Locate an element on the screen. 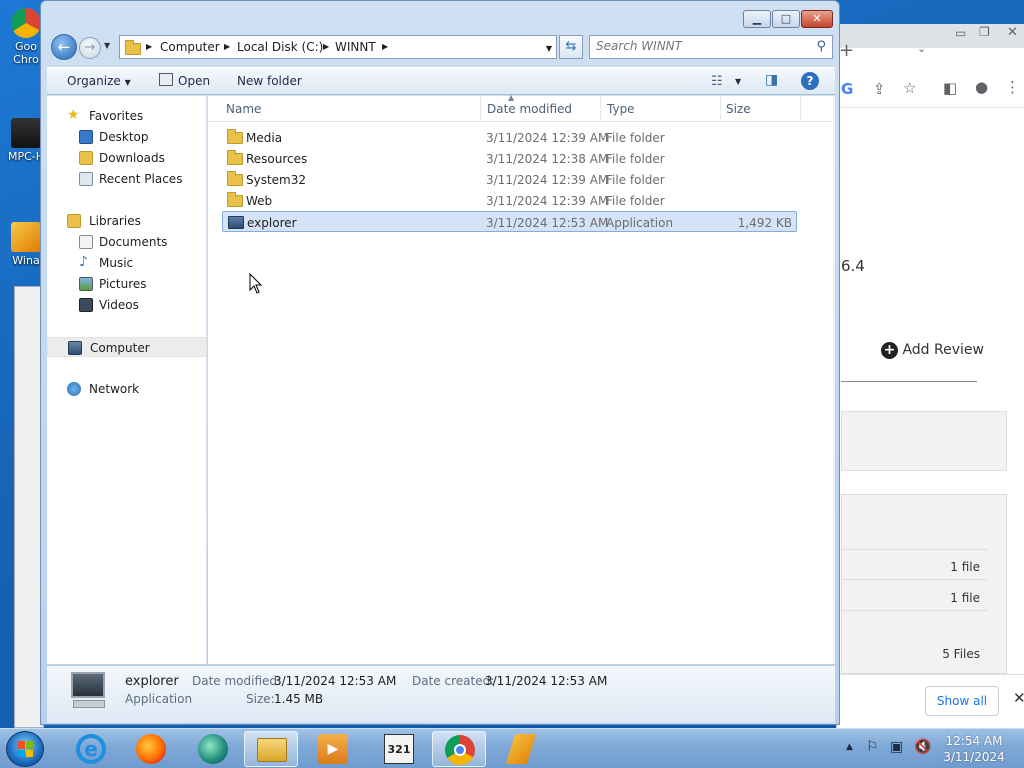 This screenshot has width=1024, height=768. column-name: Name is located at coordinates (243, 109).